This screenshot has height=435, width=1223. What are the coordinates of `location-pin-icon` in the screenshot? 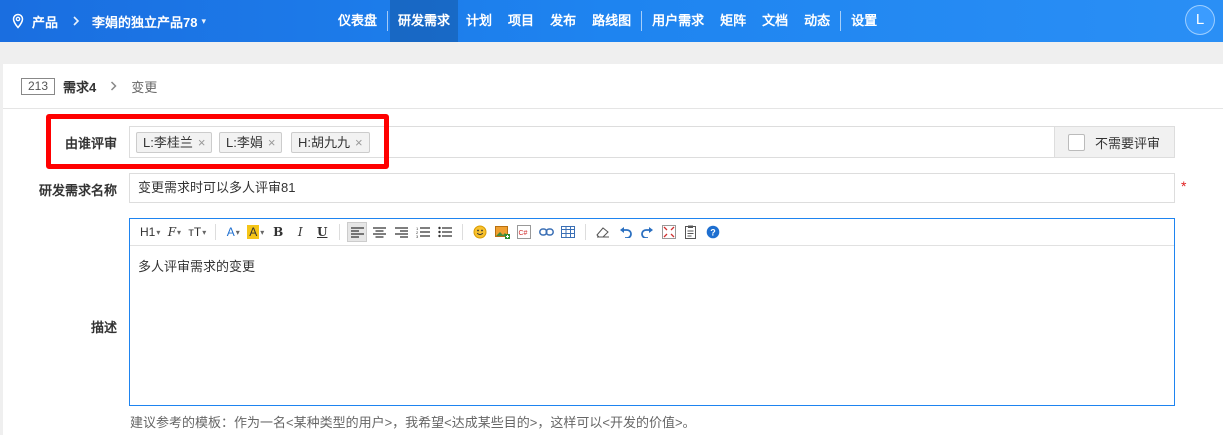 It's located at (18, 21).